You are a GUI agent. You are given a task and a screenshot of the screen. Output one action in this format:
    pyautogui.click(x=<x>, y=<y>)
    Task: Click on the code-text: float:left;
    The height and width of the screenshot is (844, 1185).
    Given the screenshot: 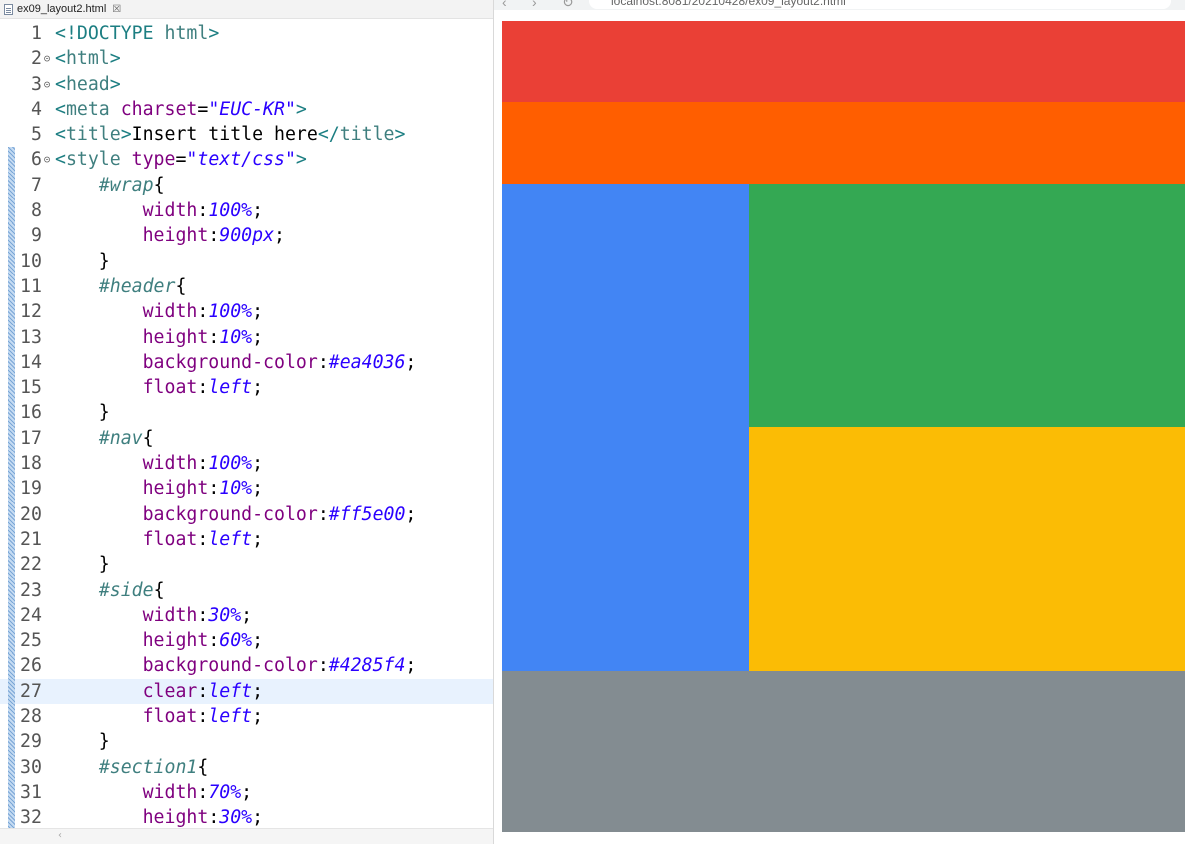 What is the action you would take?
    pyautogui.click(x=159, y=716)
    